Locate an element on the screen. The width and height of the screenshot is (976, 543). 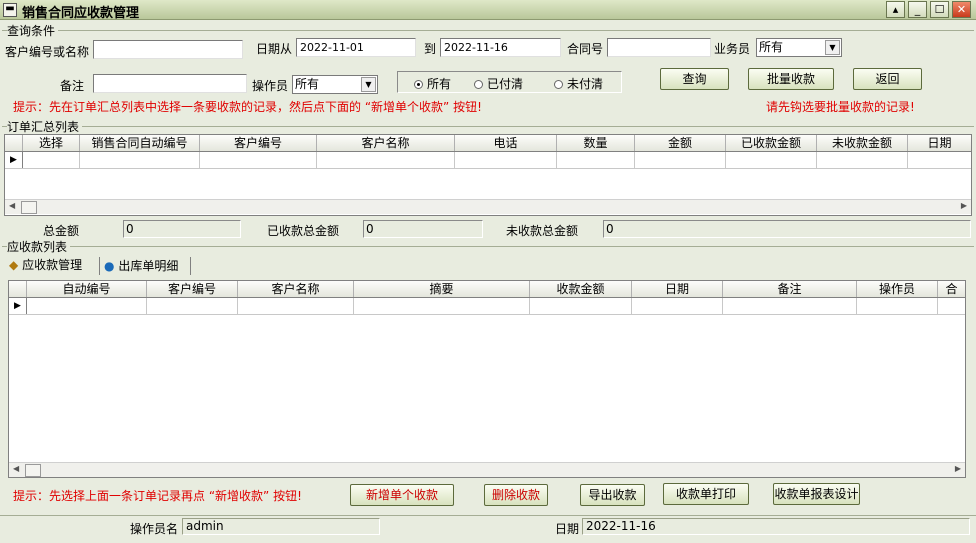
orders-group-border is located at coordinates (488, 126).